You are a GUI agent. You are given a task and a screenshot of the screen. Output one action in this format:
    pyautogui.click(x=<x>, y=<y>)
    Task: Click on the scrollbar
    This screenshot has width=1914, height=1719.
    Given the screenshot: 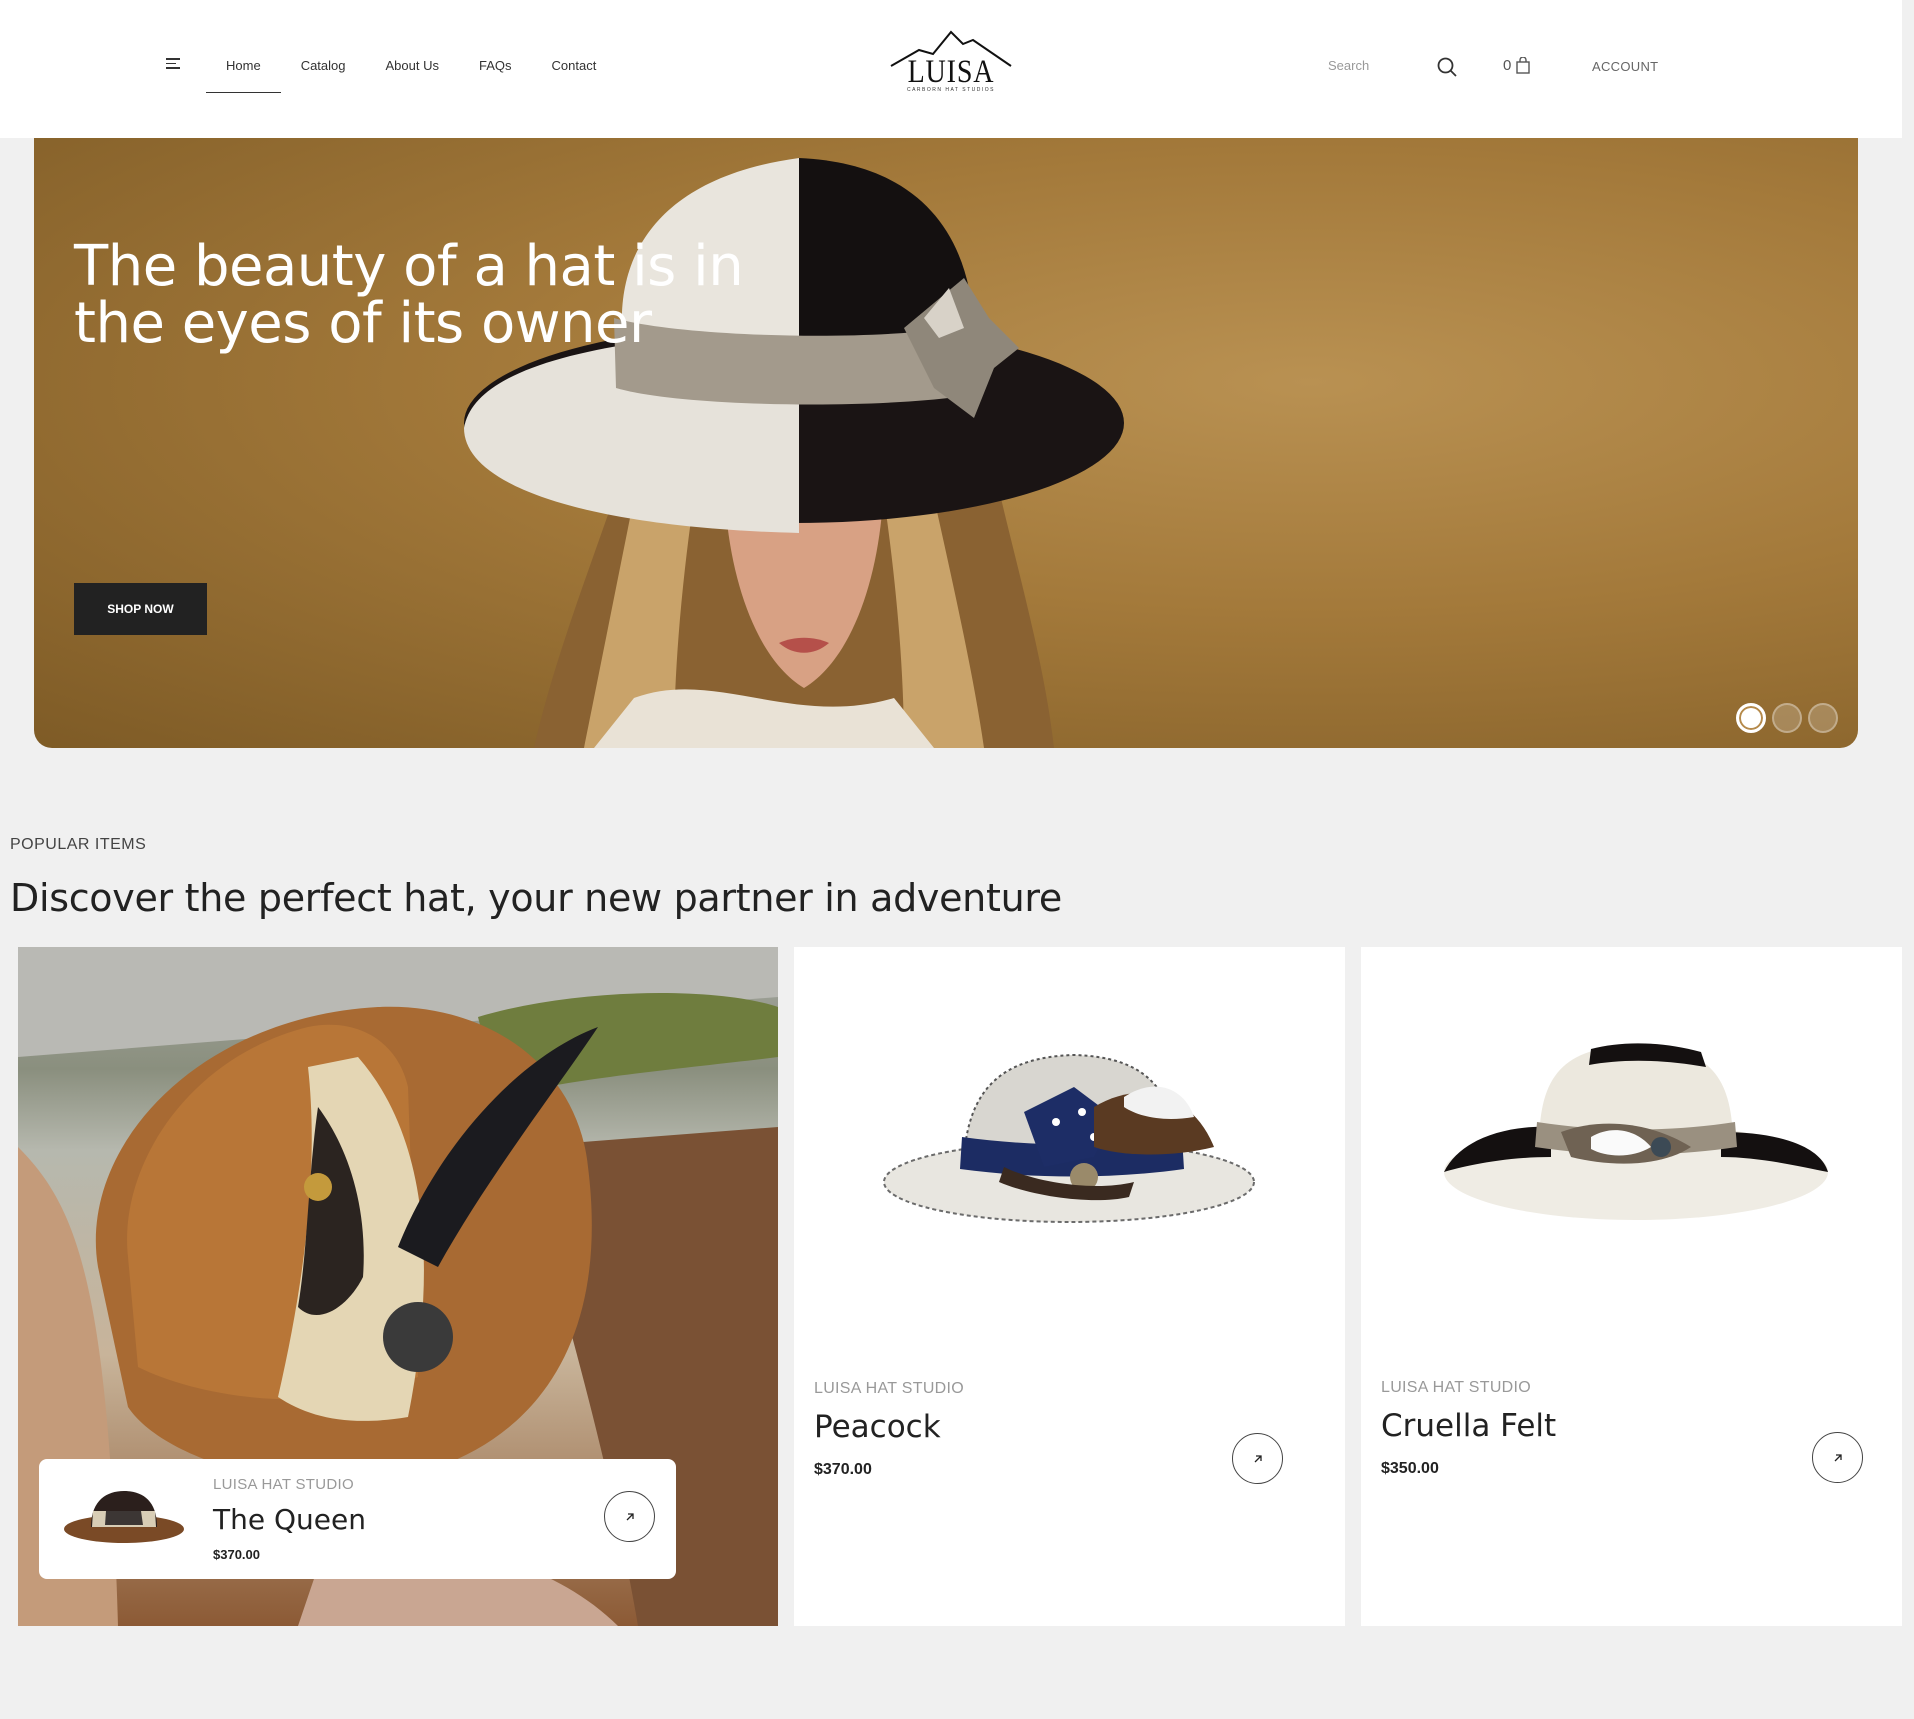 What is the action you would take?
    pyautogui.click(x=1908, y=859)
    